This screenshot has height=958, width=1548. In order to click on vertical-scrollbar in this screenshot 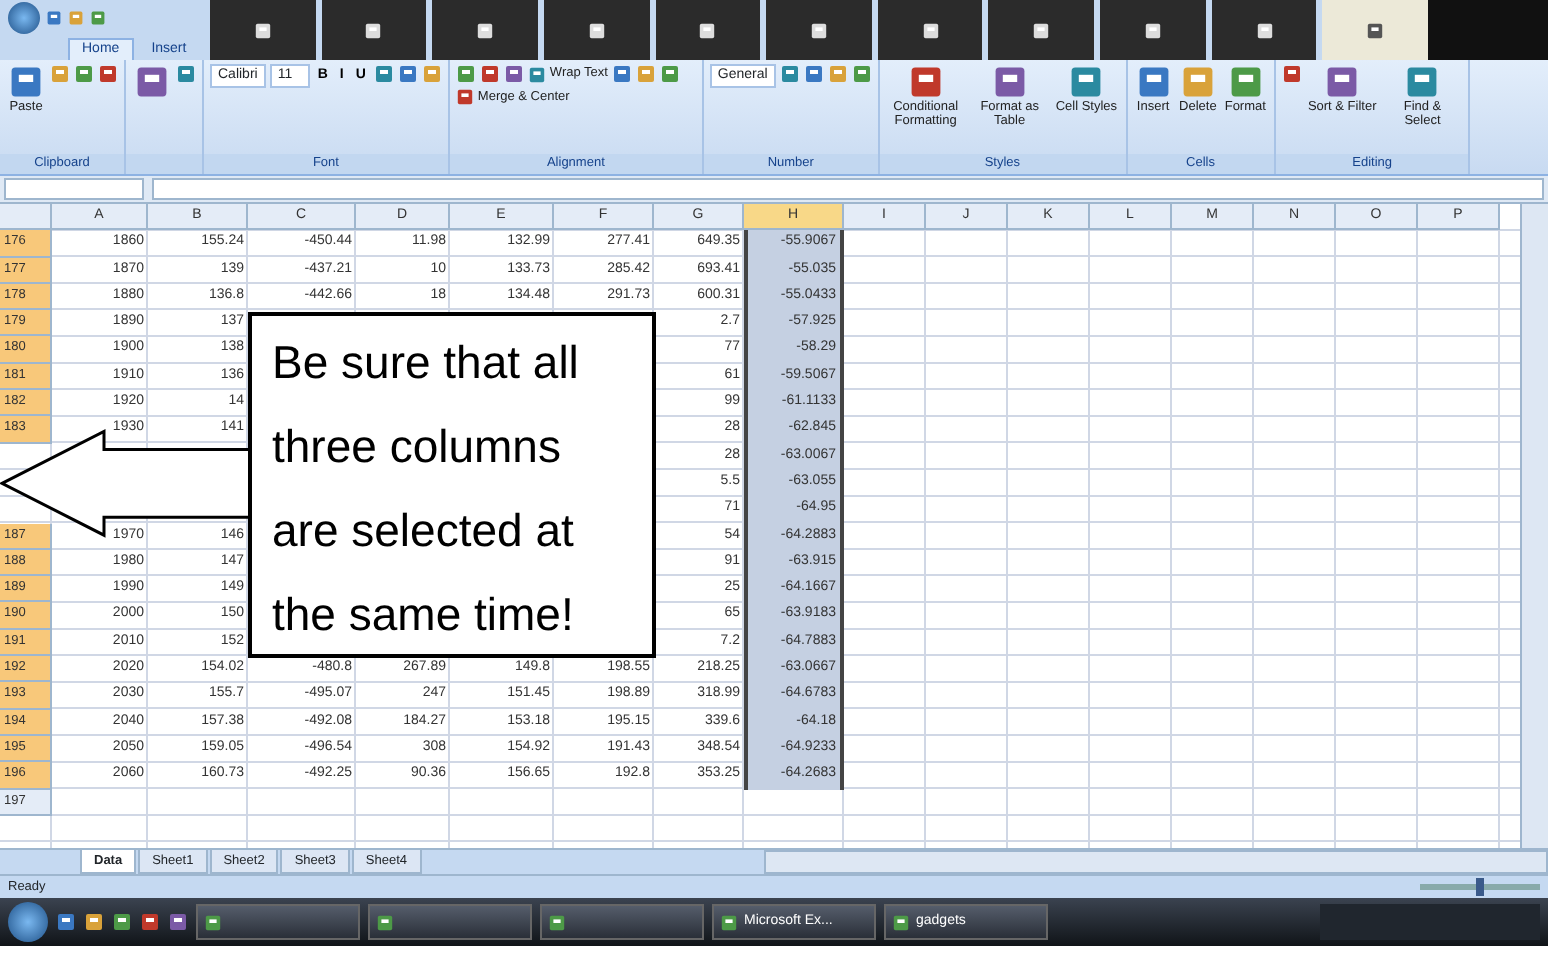, I will do `click(1534, 526)`.